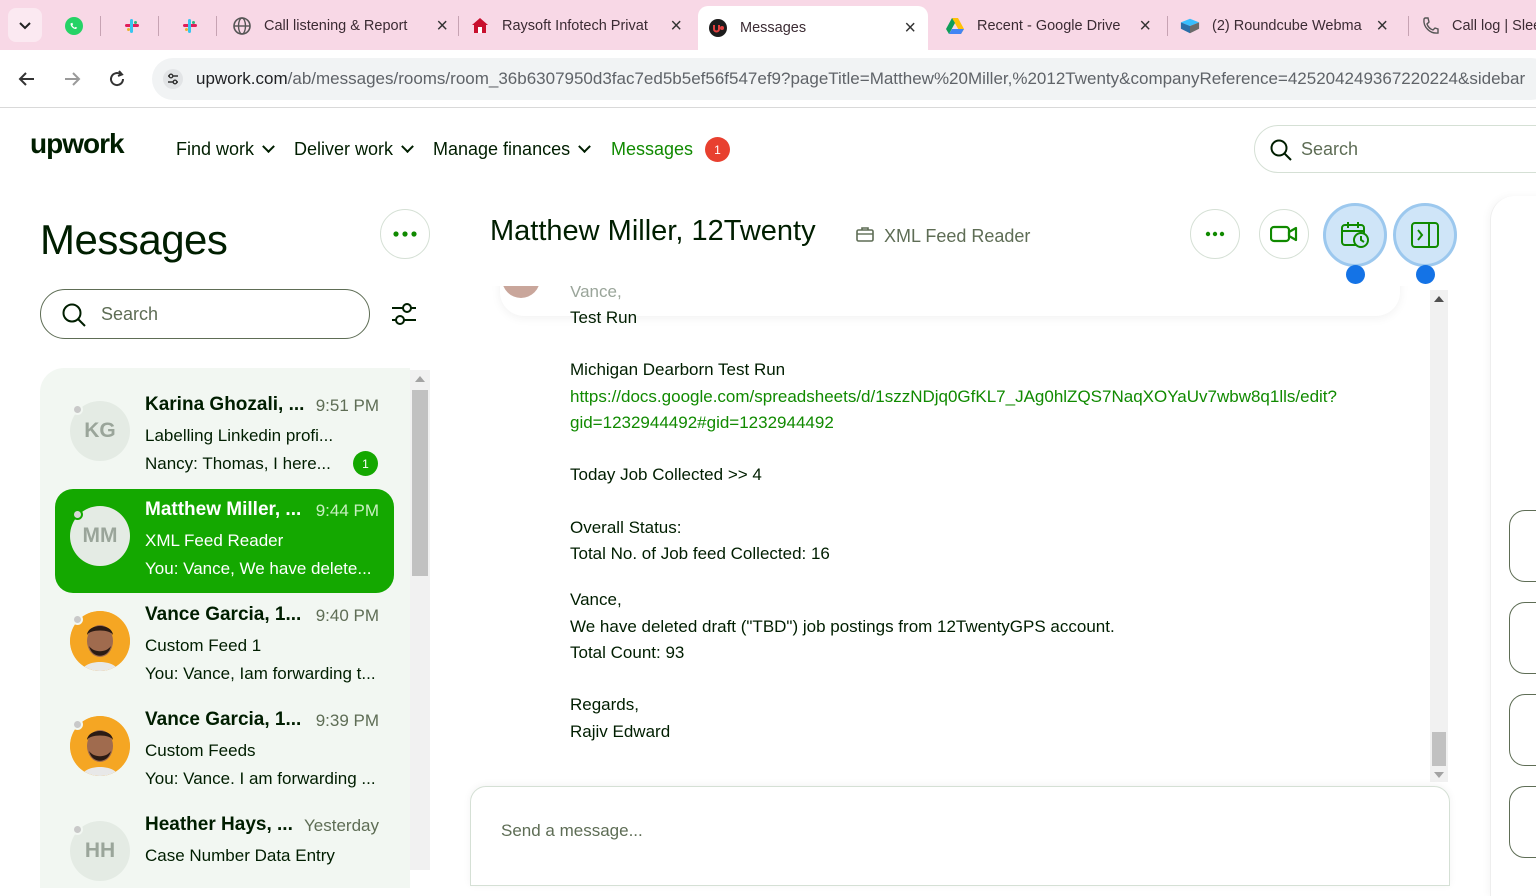  I want to click on tab-messages: Messages ×, so click(813, 28).